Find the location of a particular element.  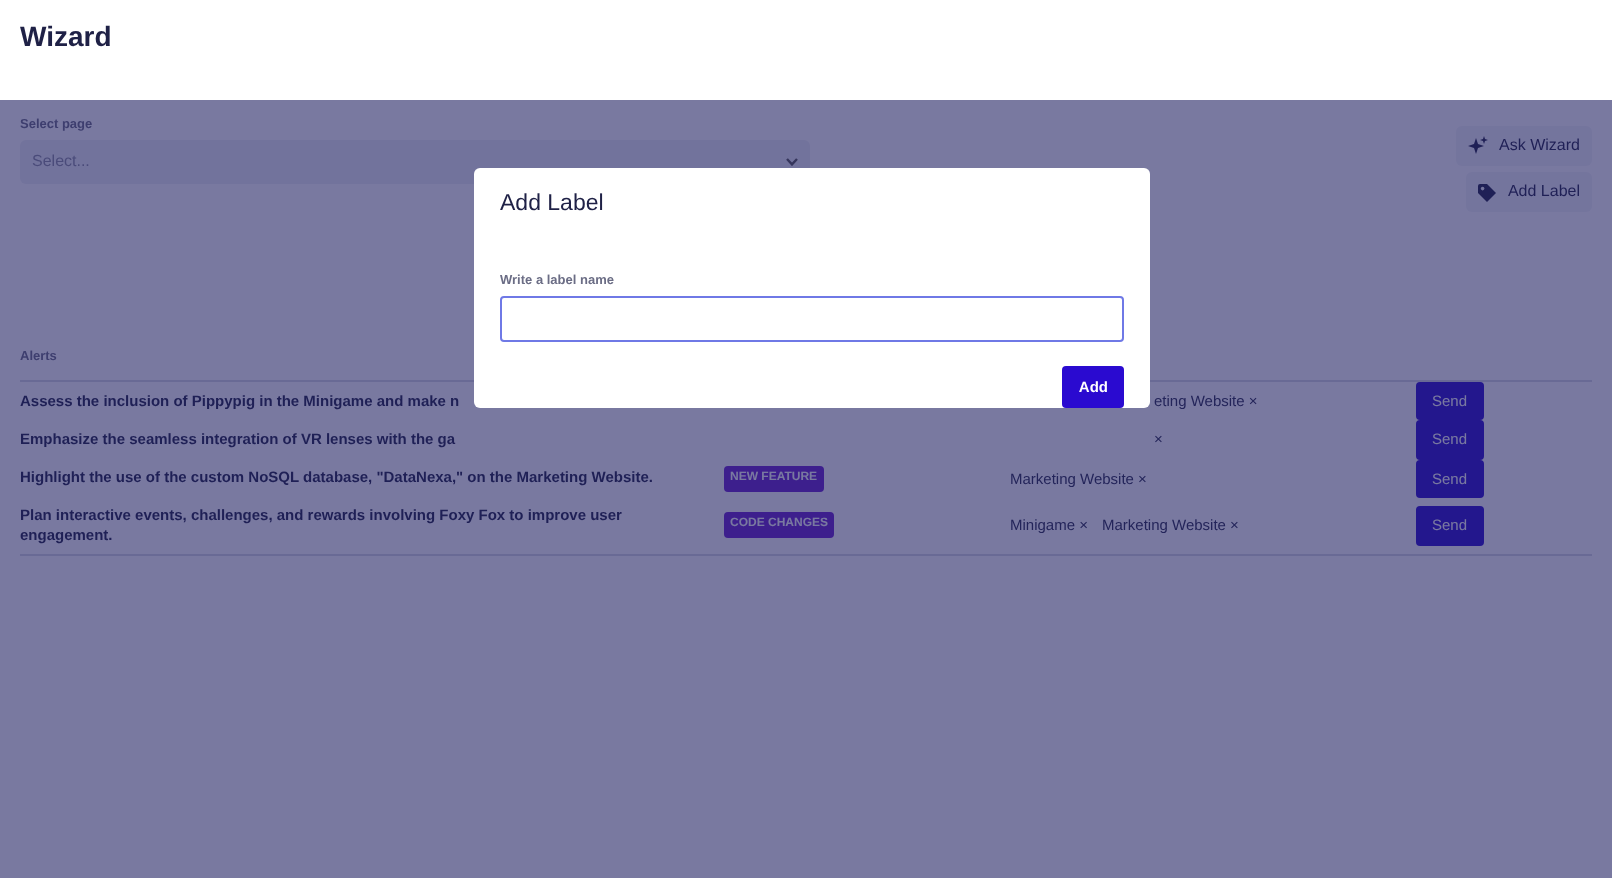

sparkle-icon is located at coordinates (1477, 146).